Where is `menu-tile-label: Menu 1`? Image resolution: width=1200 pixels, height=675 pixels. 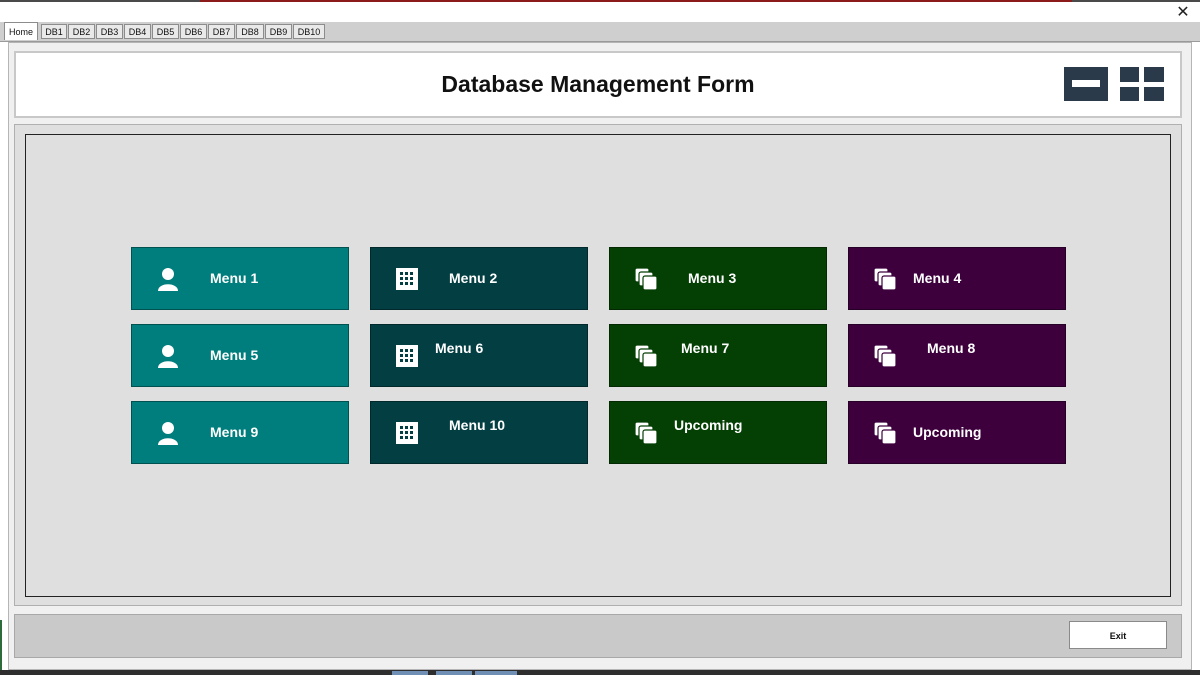 menu-tile-label: Menu 1 is located at coordinates (234, 278).